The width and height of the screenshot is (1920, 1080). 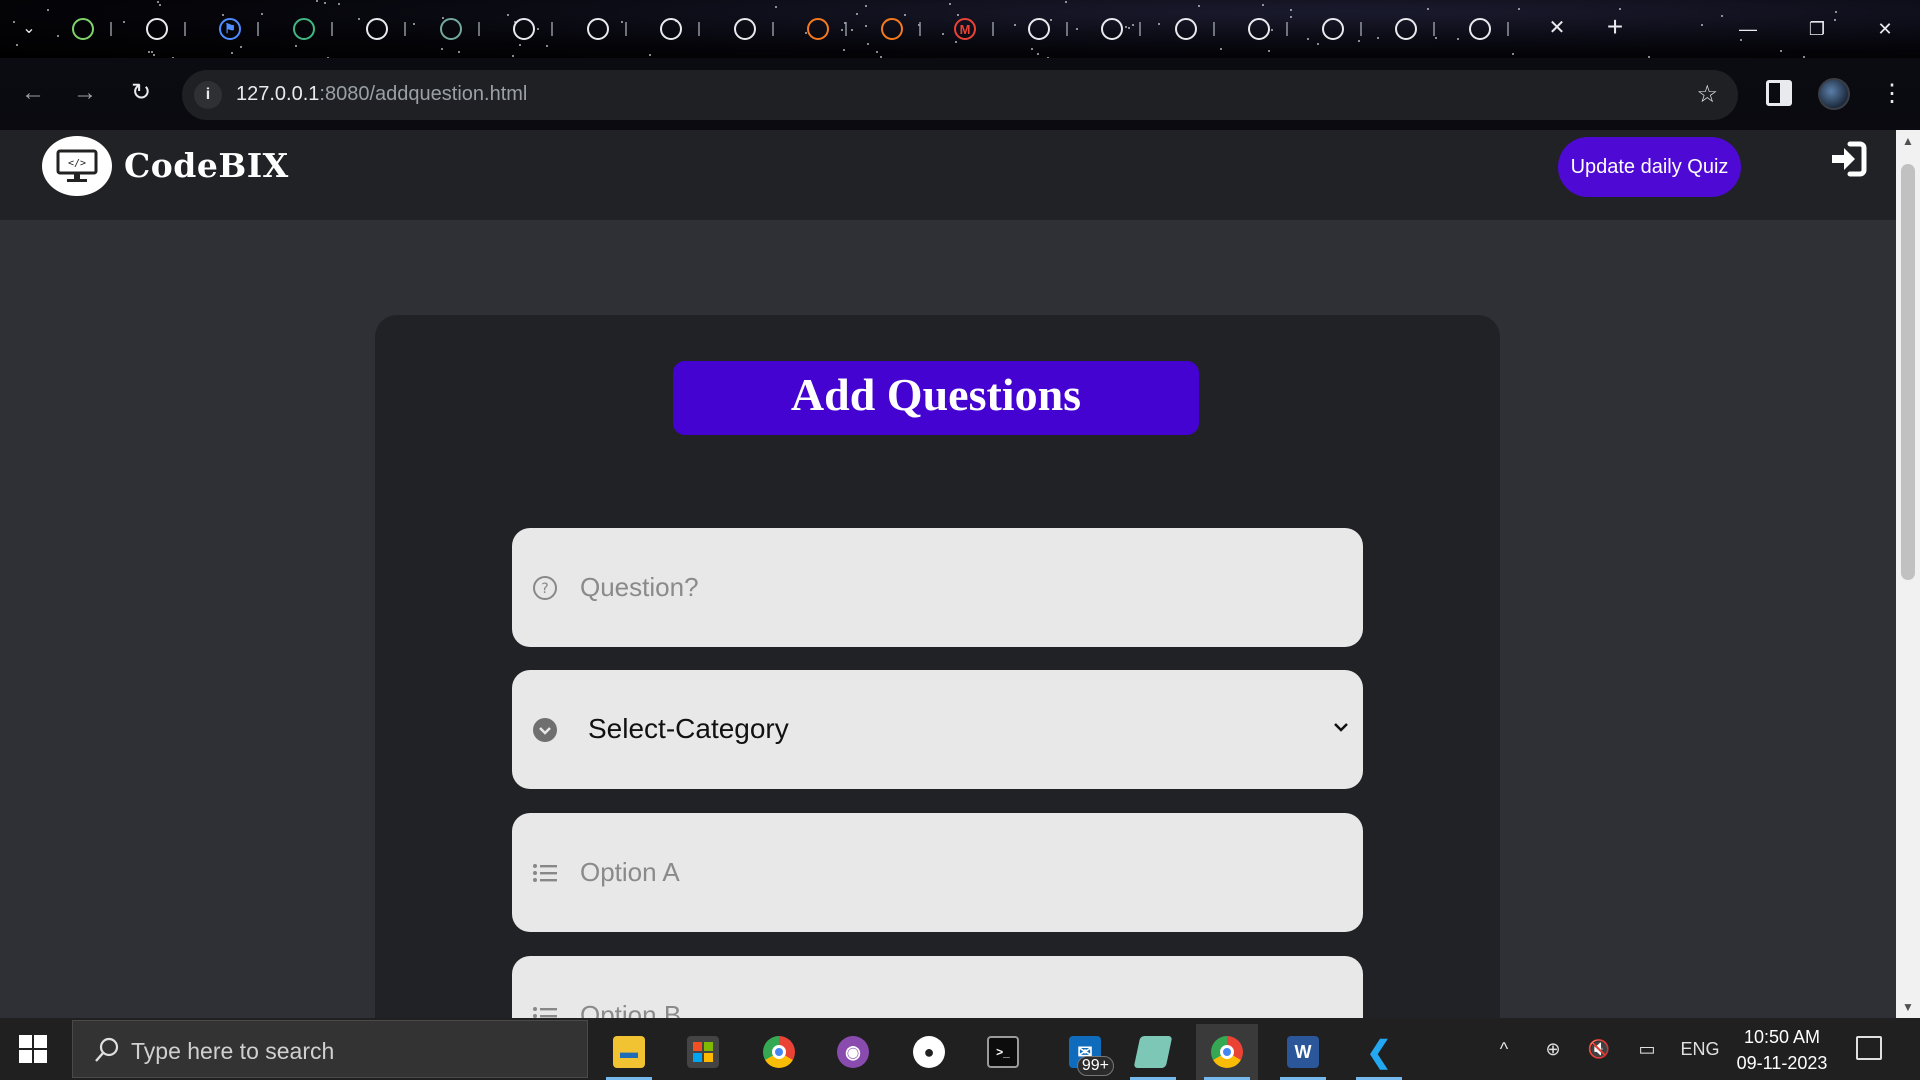 I want to click on chatgpt-icon, so click(x=450, y=29).